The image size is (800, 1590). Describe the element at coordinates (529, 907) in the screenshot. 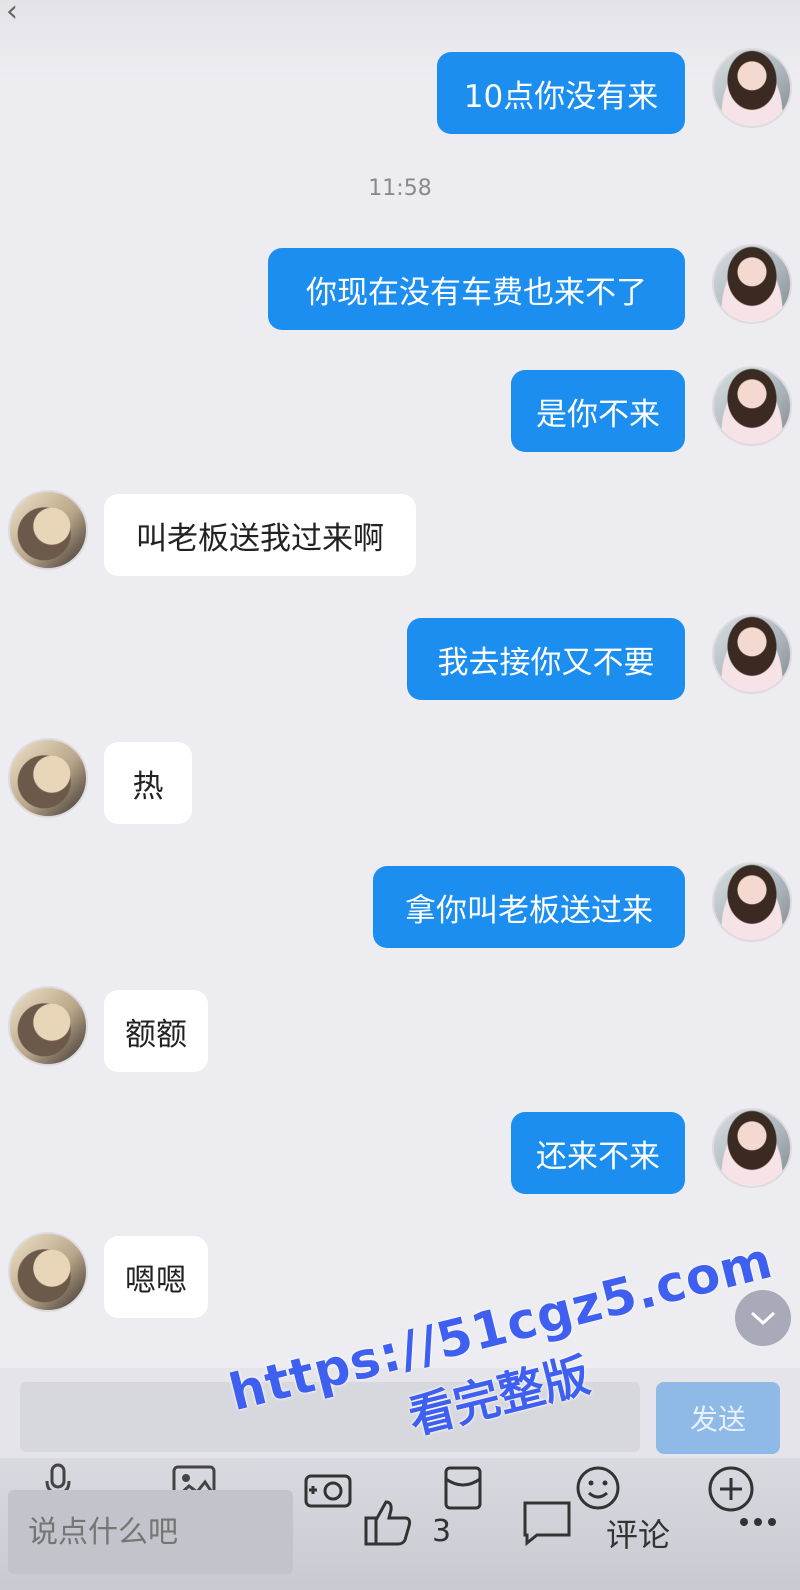

I see `message-bubble-sent: 拿你叫老板送过来` at that location.